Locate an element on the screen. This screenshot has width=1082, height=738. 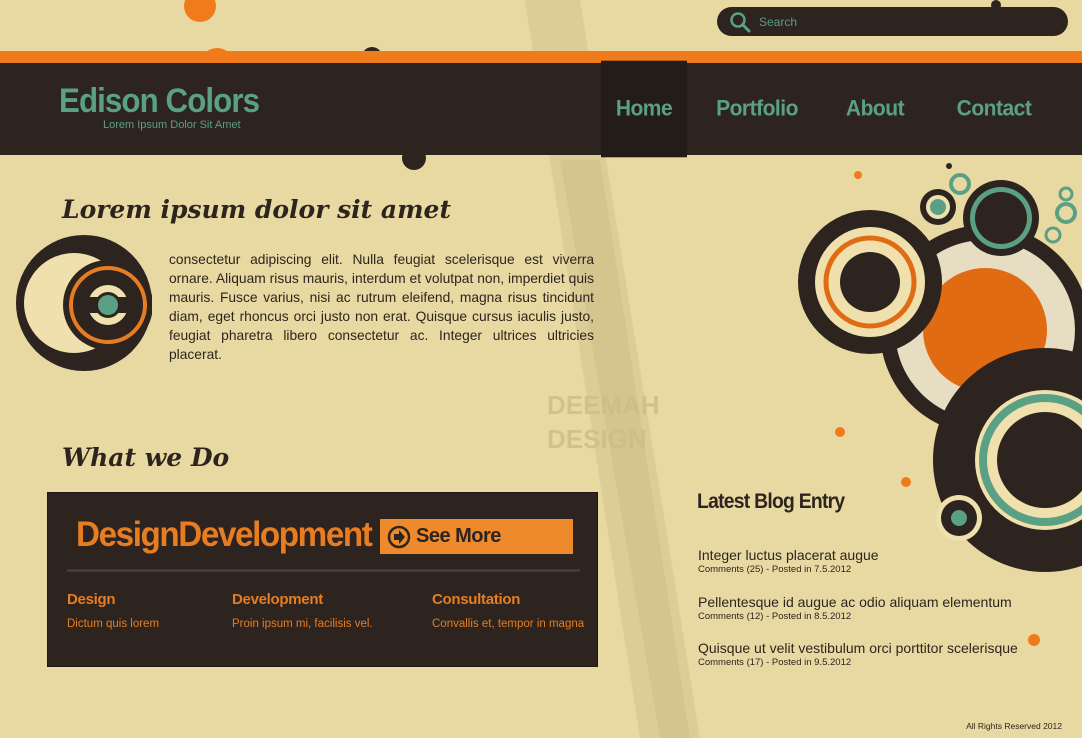
what-we-do-heading: What we Do is located at coordinates (146, 457).